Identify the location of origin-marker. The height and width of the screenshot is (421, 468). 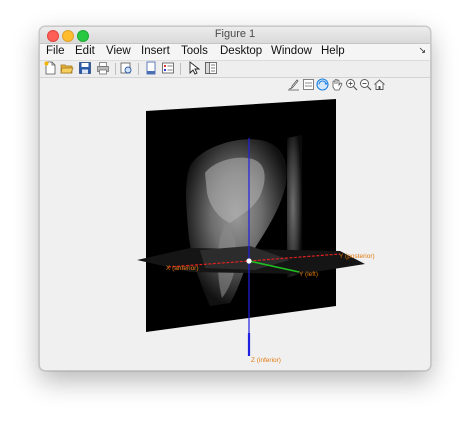
(249, 261).